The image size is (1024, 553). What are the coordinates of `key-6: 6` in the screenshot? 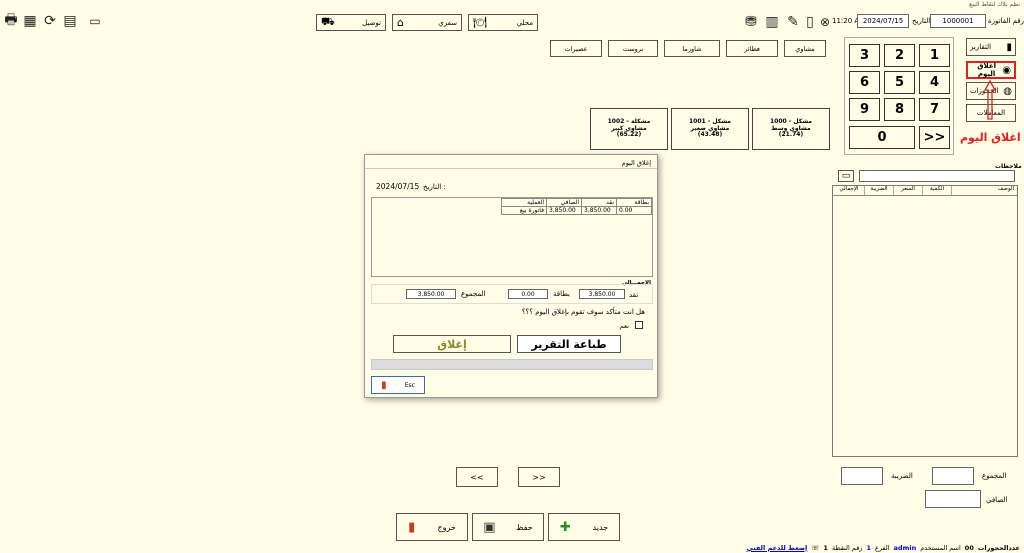 It's located at (864, 82).